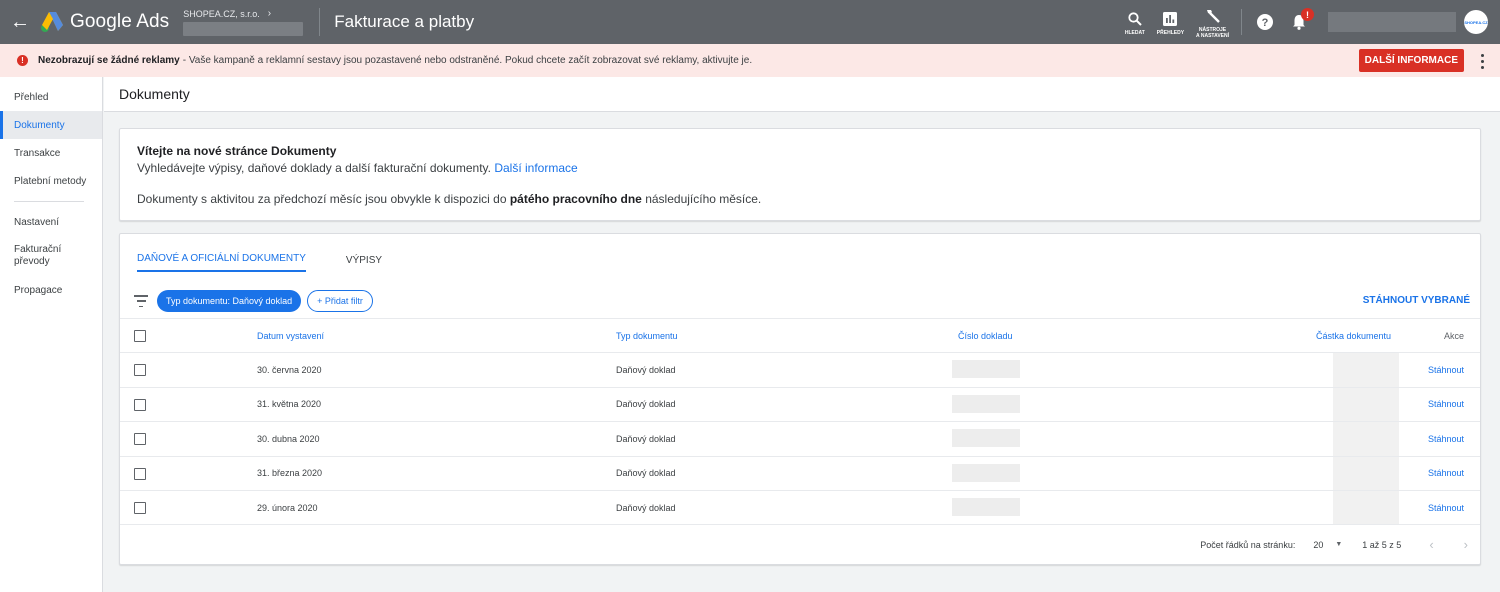  Describe the element at coordinates (1431, 544) in the screenshot. I see `chevron-left-icon: ‹` at that location.